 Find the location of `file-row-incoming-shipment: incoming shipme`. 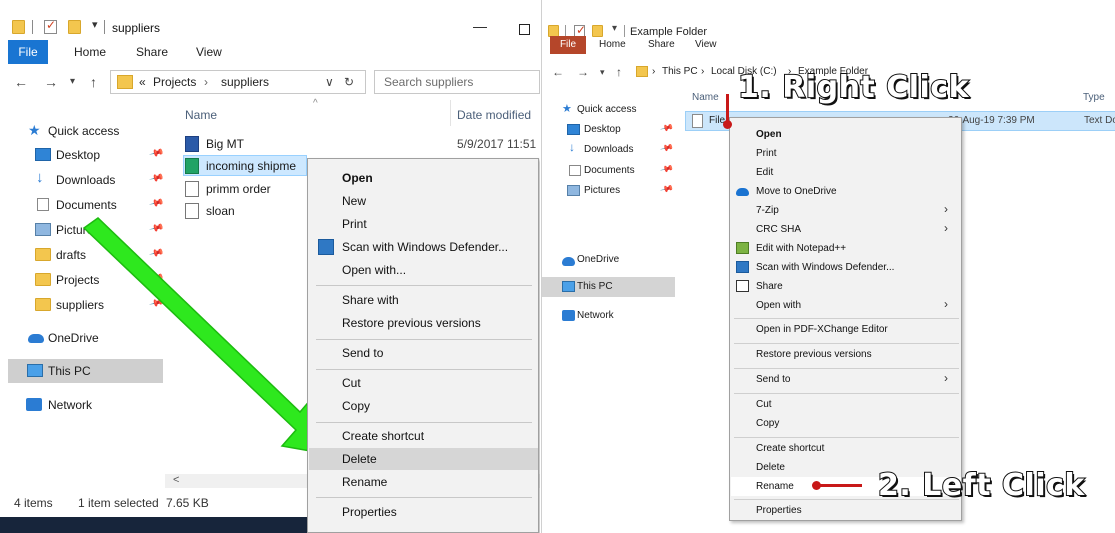

file-row-incoming-shipment: incoming shipme is located at coordinates (245, 165).